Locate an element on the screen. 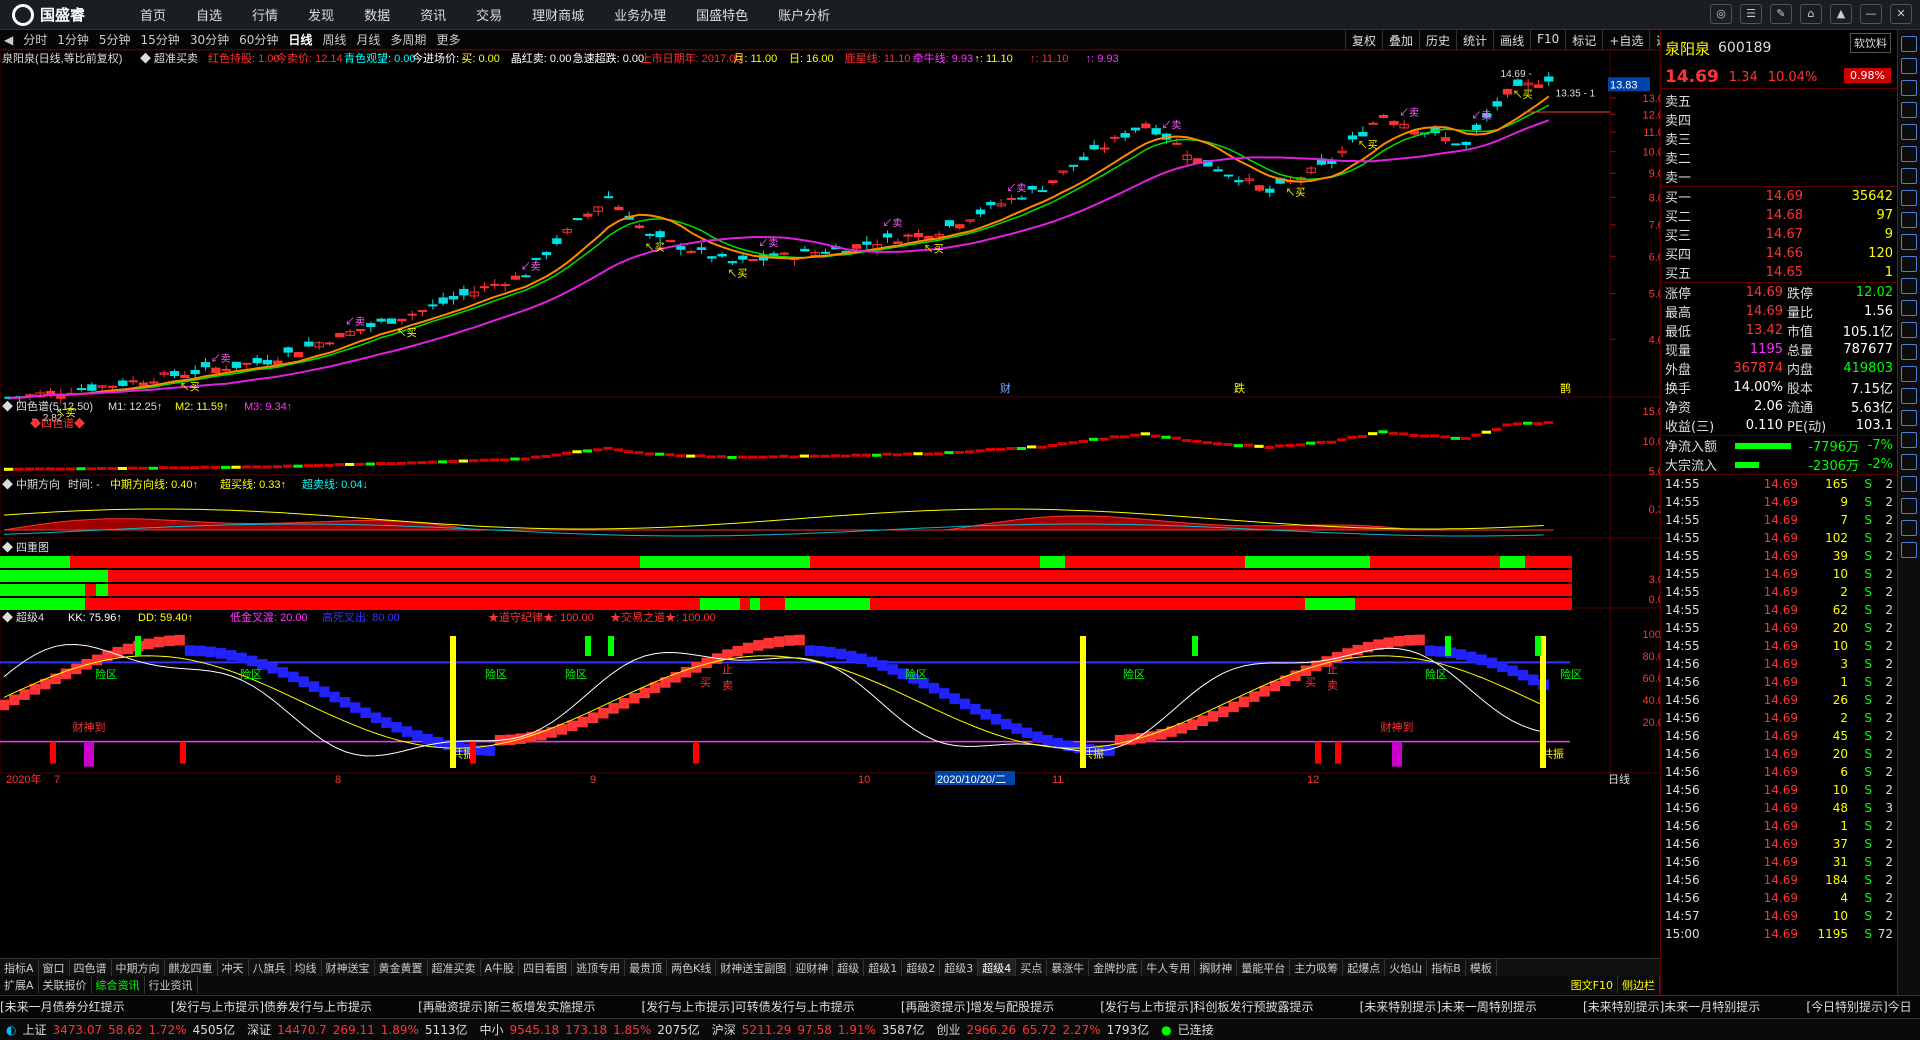 The image size is (1920, 1040). tab-32: 指标B is located at coordinates (1446, 967).